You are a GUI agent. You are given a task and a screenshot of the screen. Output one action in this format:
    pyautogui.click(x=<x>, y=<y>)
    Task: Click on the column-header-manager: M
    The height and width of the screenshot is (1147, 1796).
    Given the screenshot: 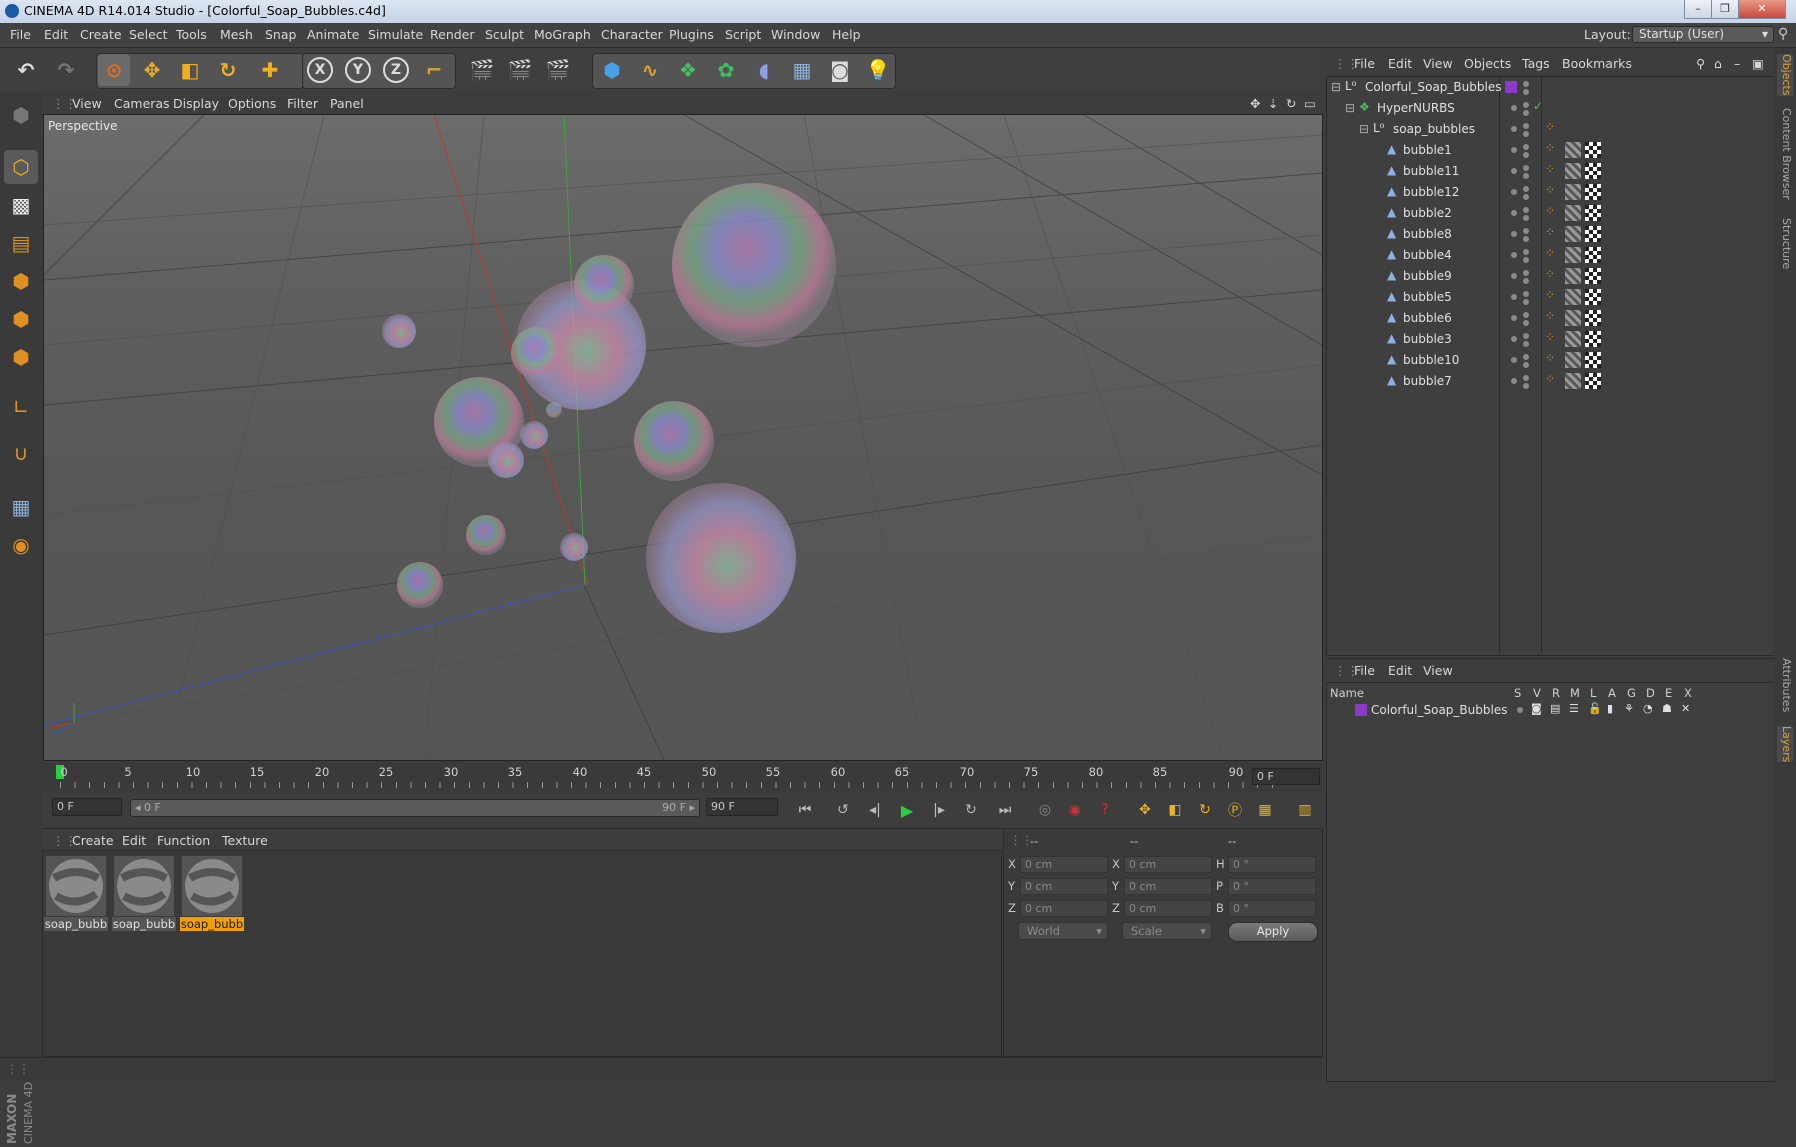 What is the action you would take?
    pyautogui.click(x=1575, y=693)
    